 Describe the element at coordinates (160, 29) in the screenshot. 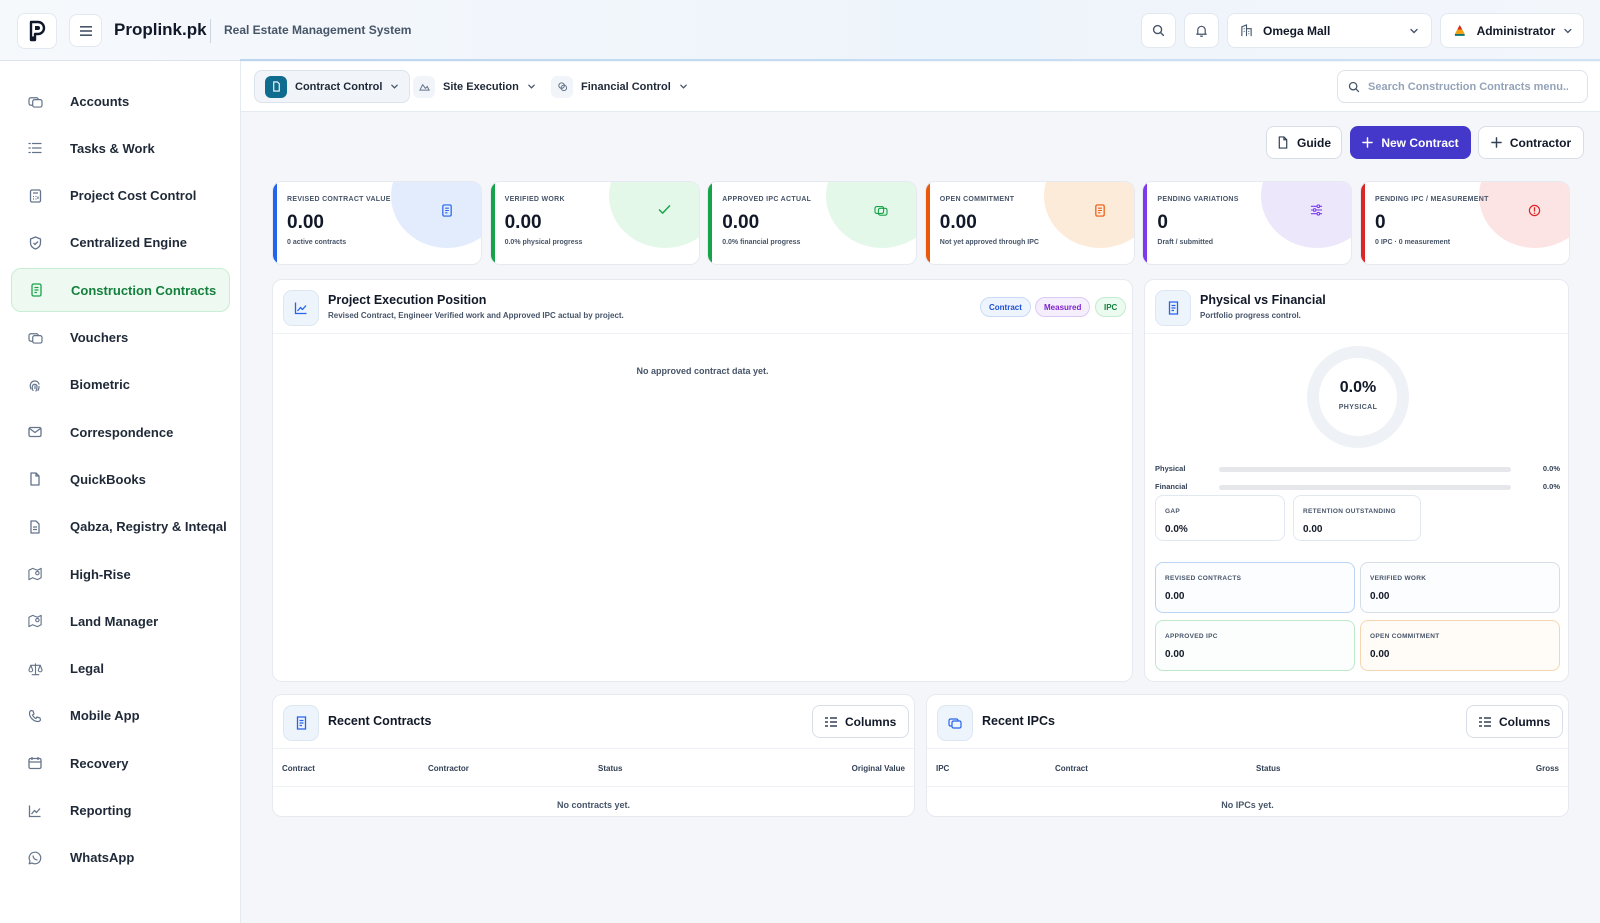

I see `brand-name: Proplink.pk` at that location.